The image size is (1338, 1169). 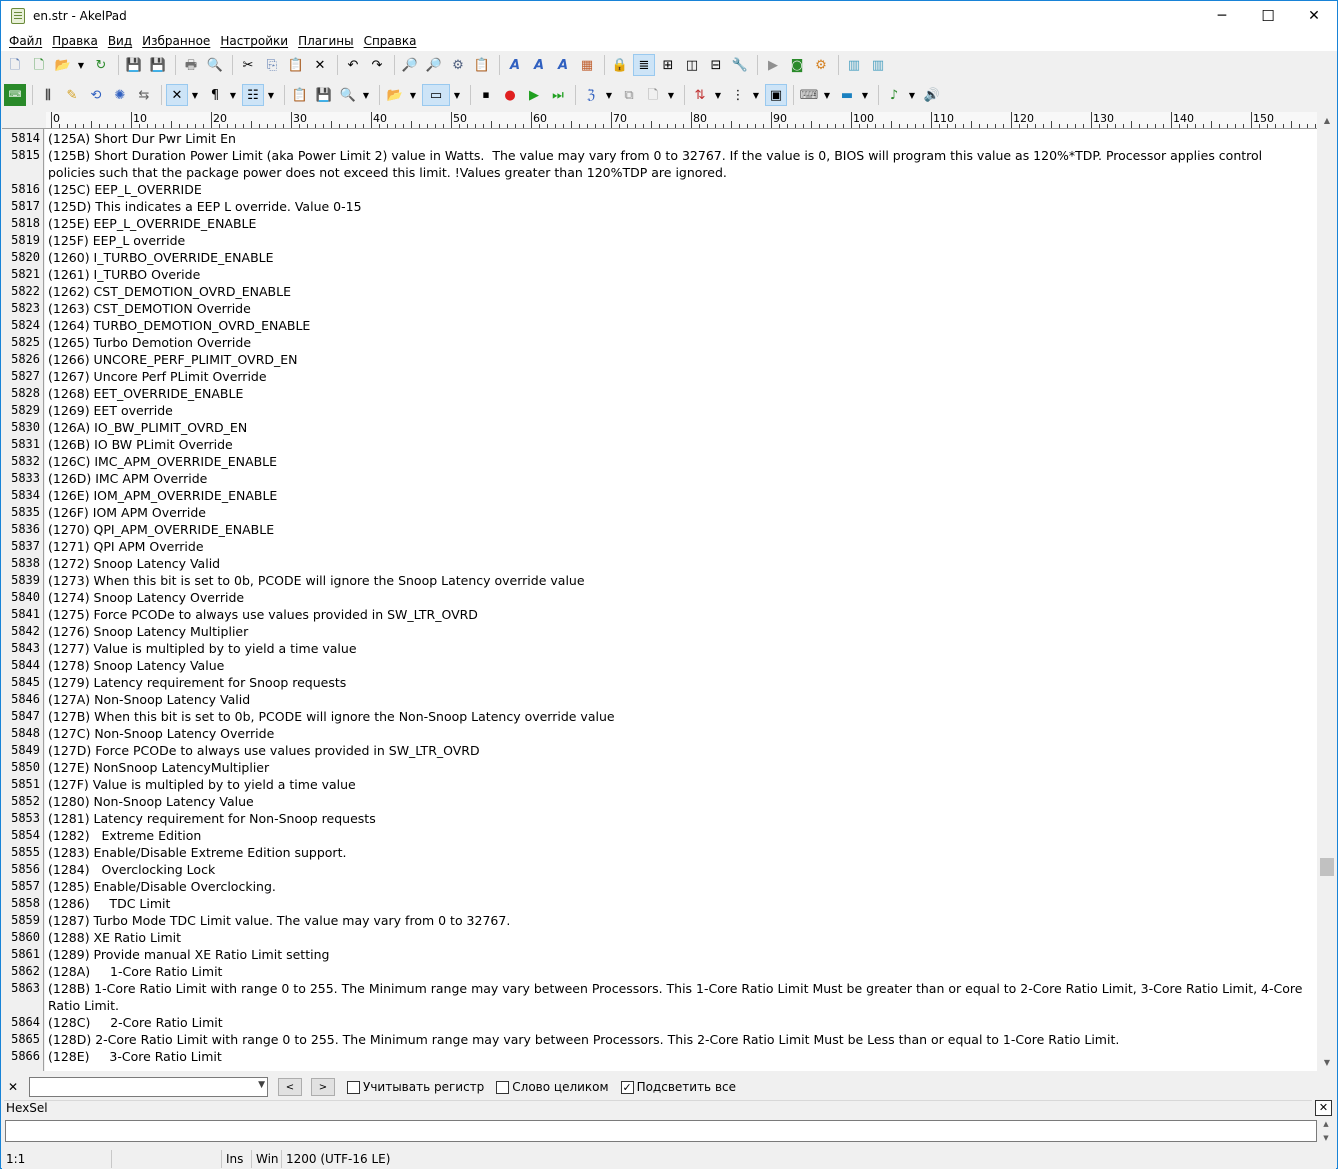 What do you see at coordinates (75, 41) in the screenshot?
I see `menu-edit: Правка` at bounding box center [75, 41].